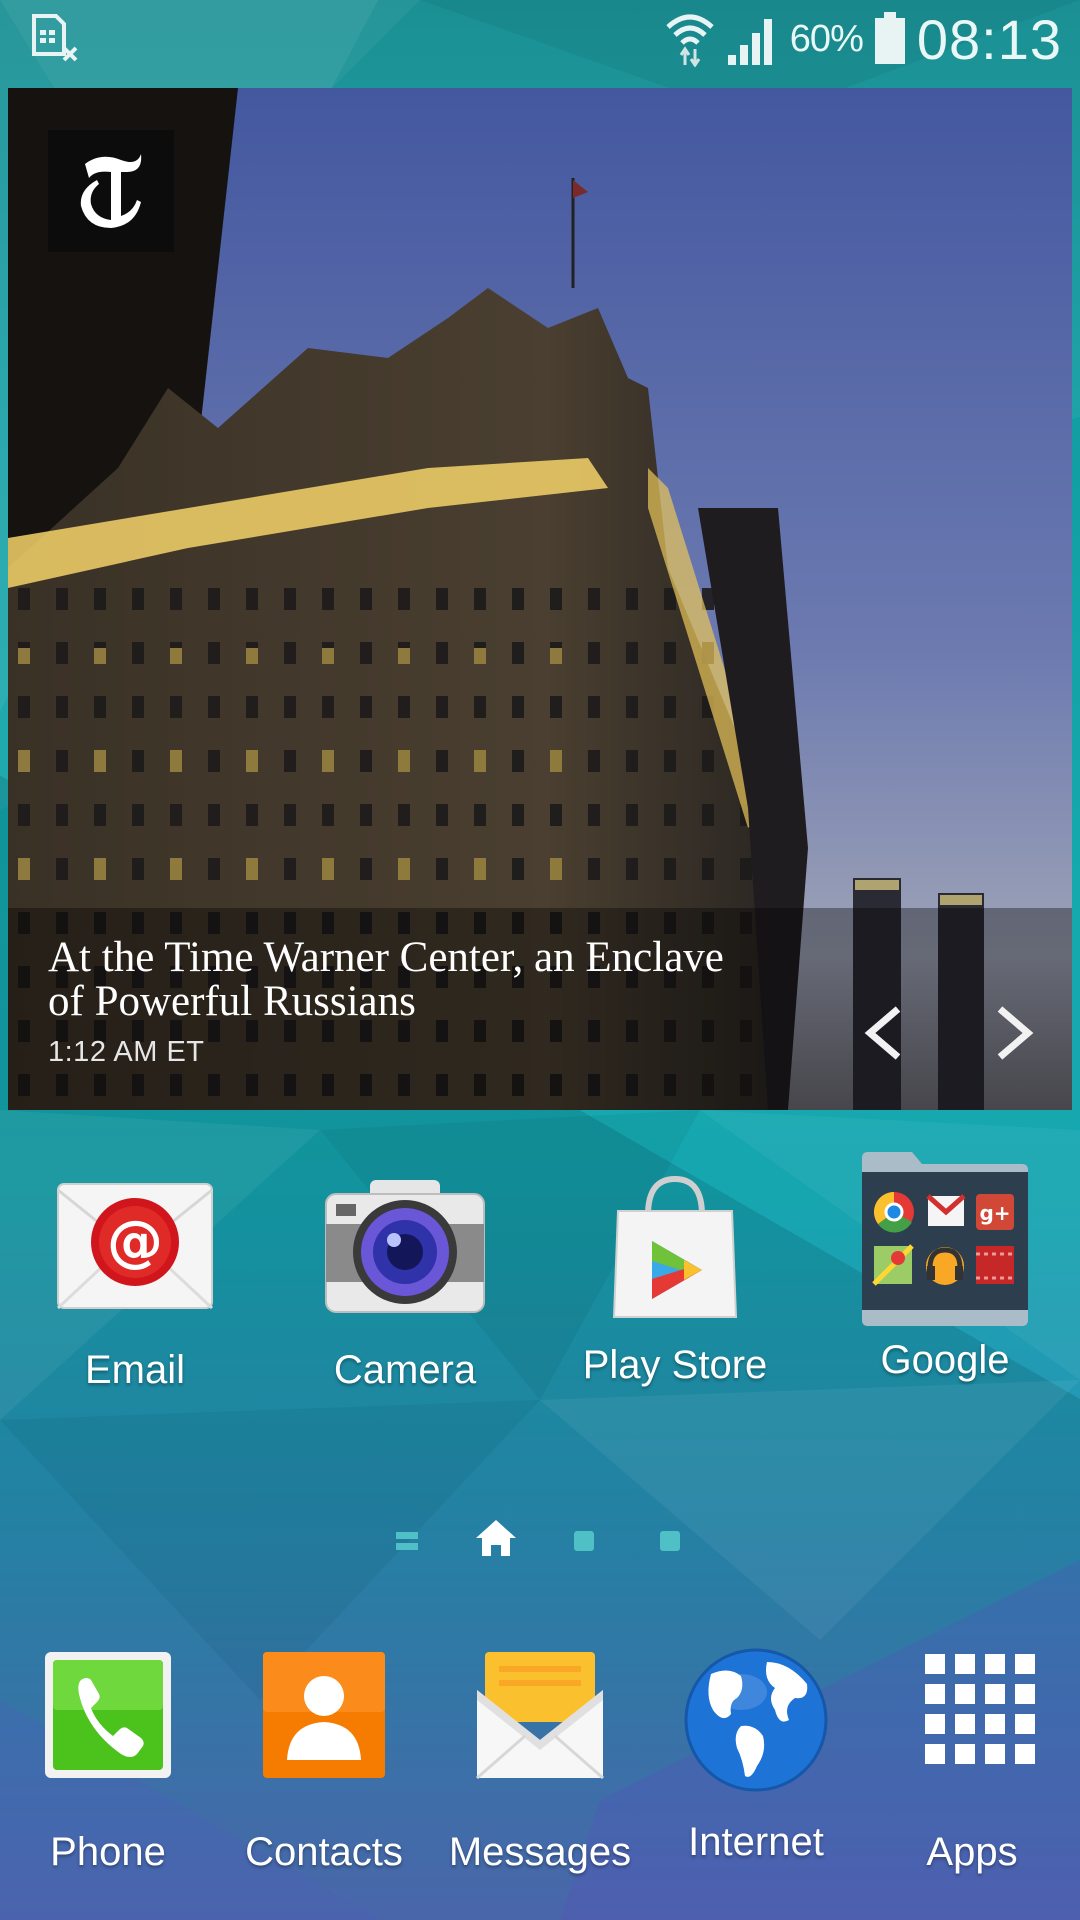 The height and width of the screenshot is (1920, 1080). I want to click on app-play-store: Play Store, so click(675, 1281).